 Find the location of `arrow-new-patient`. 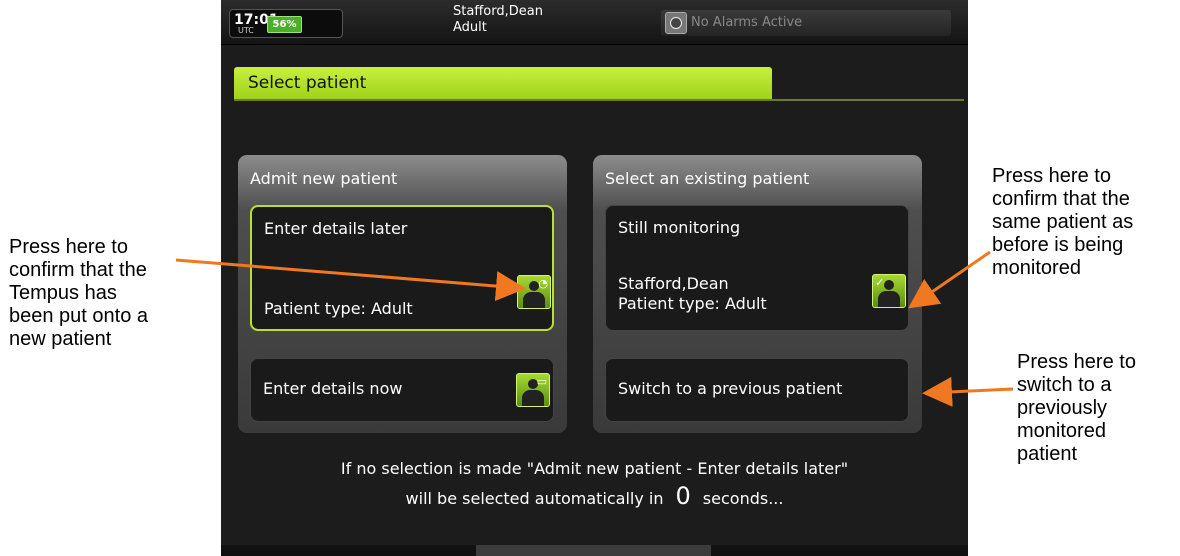

arrow-new-patient is located at coordinates (350, 280).